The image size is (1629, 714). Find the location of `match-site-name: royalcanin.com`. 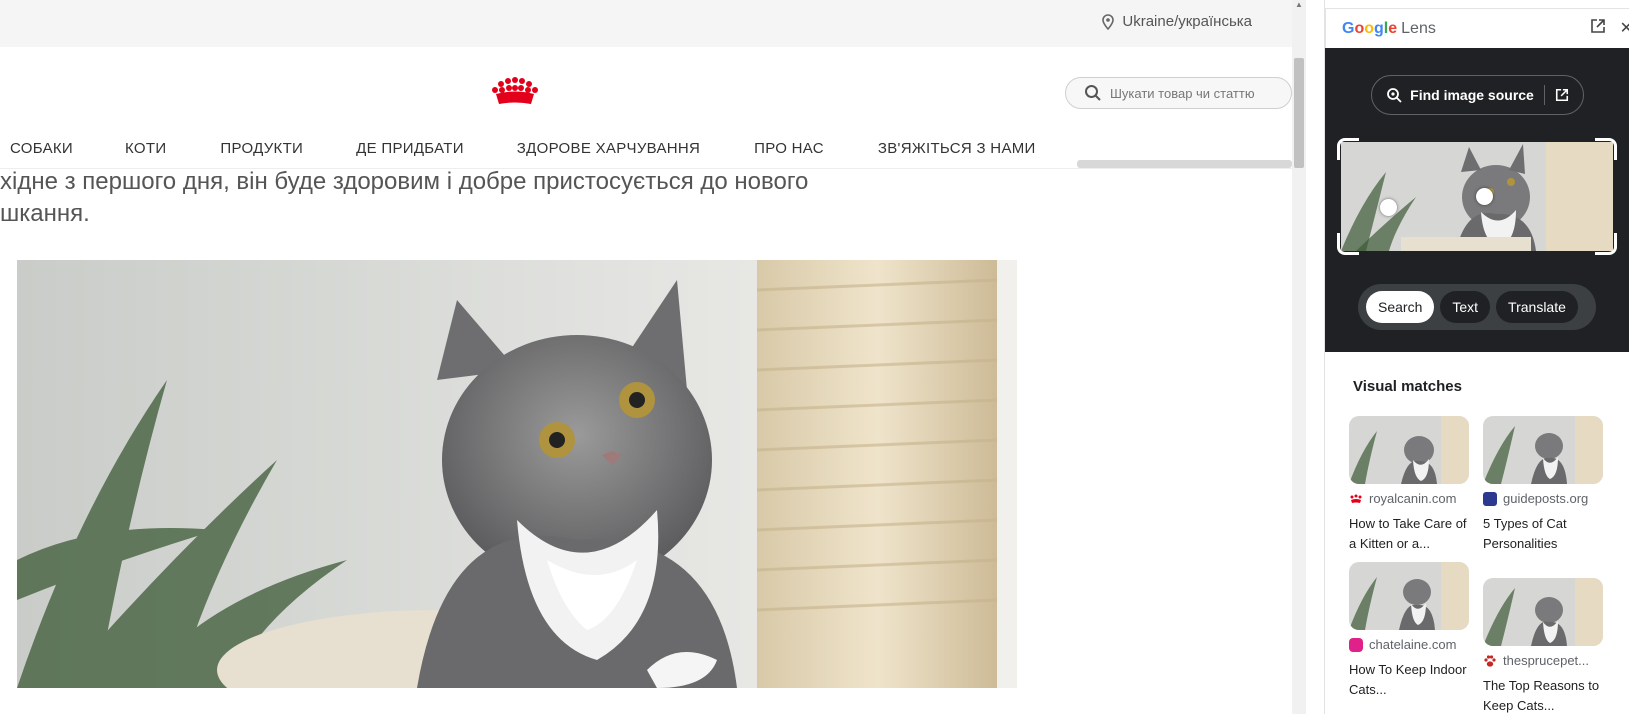

match-site-name: royalcanin.com is located at coordinates (1413, 498).